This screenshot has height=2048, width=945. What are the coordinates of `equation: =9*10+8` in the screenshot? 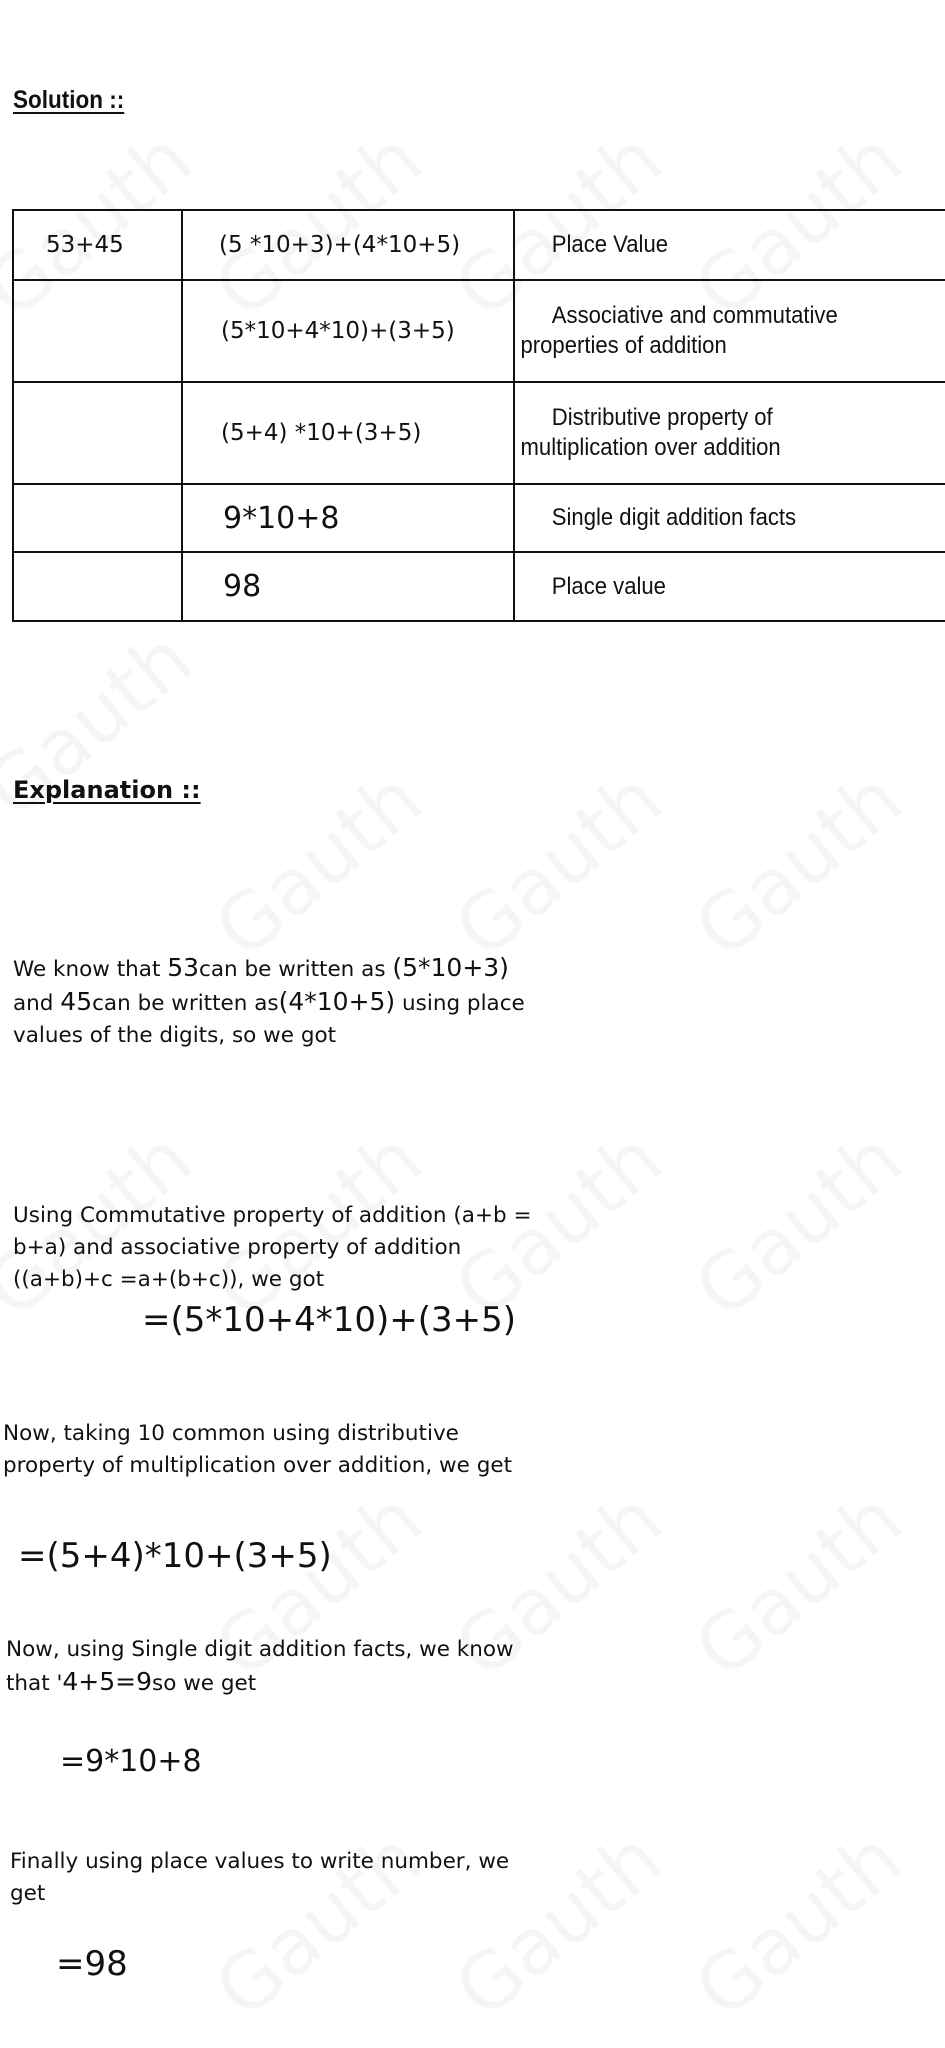 It's located at (131, 1761).